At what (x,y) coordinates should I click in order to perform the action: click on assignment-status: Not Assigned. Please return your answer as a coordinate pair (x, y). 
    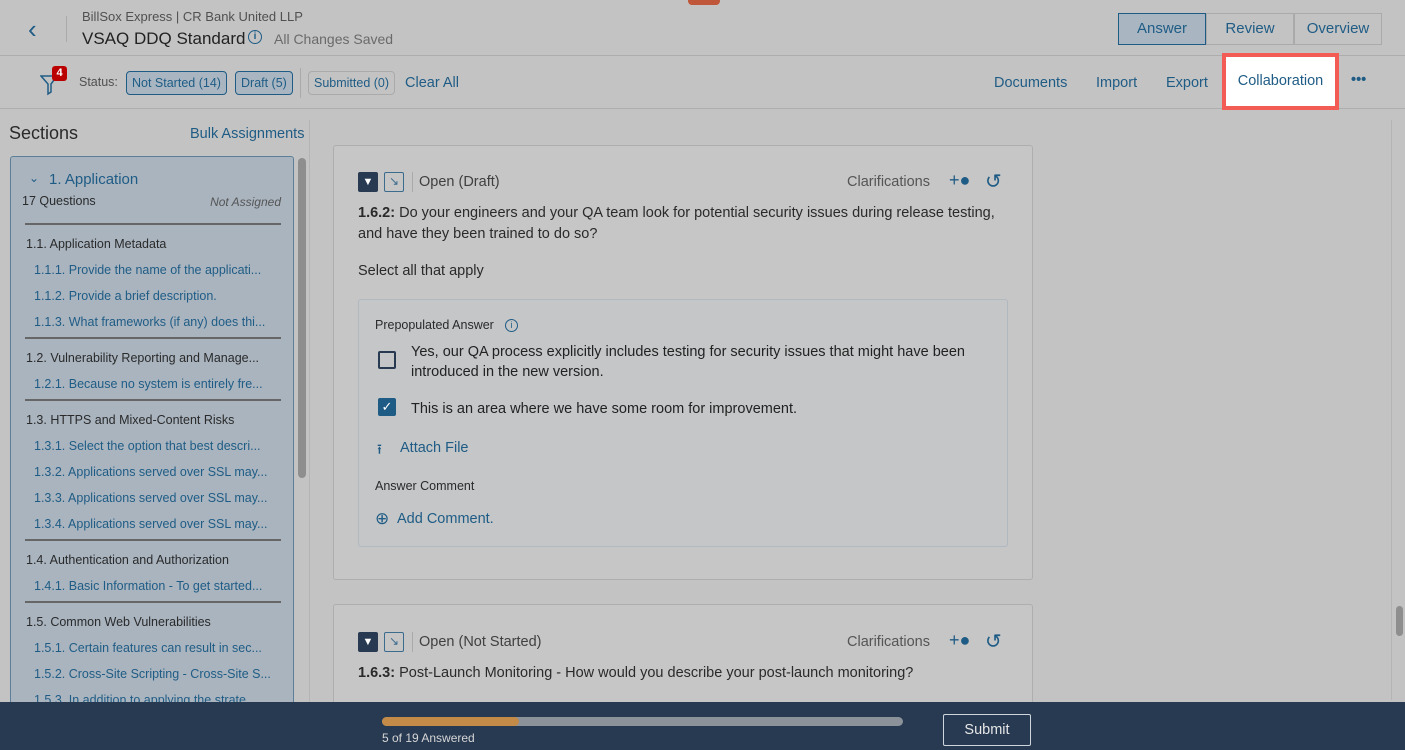
    Looking at the image, I should click on (245, 202).